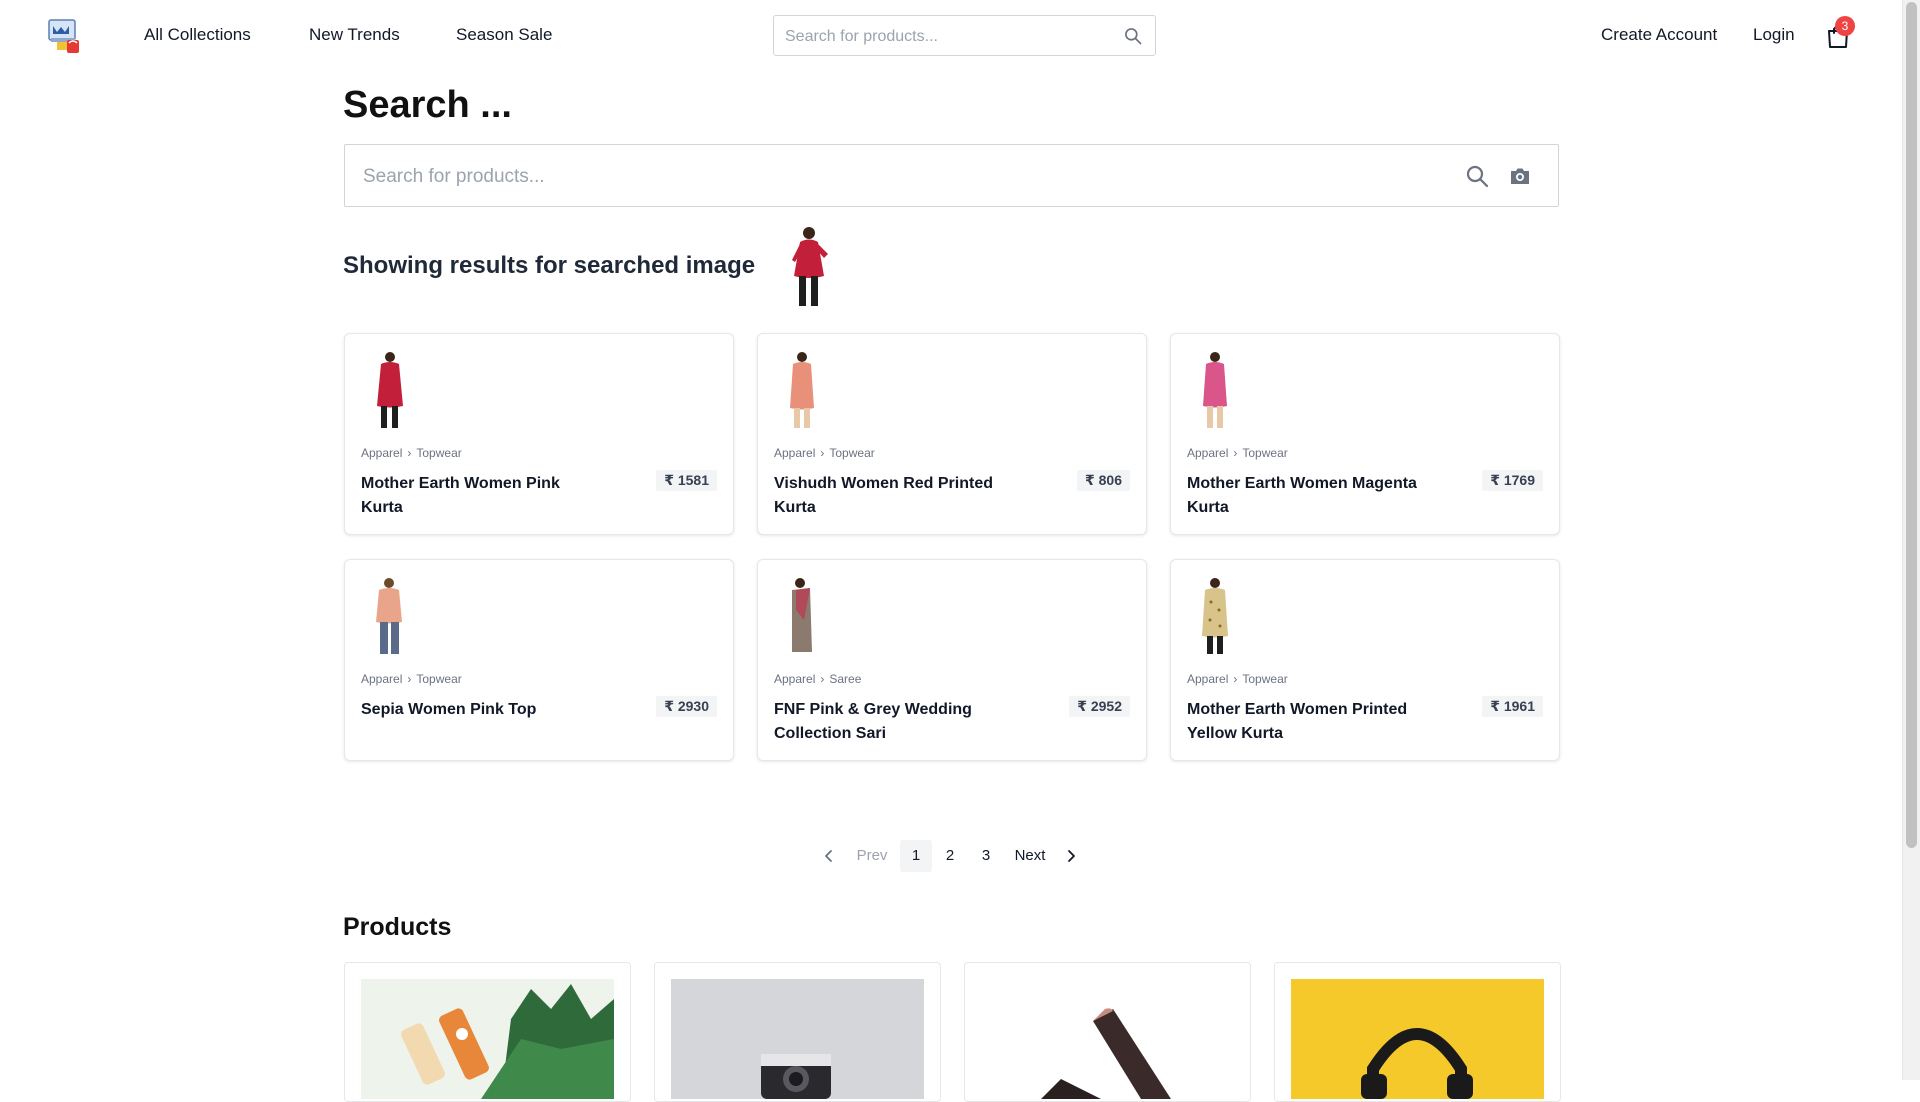  I want to click on product-image-camera, so click(797, 1039).